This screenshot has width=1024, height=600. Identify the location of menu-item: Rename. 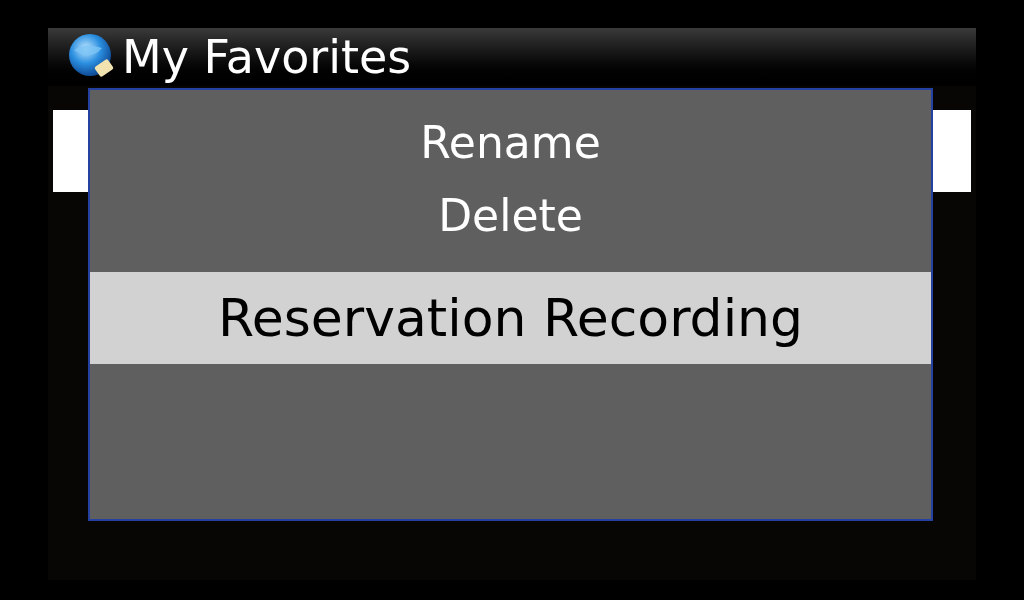
(510, 142).